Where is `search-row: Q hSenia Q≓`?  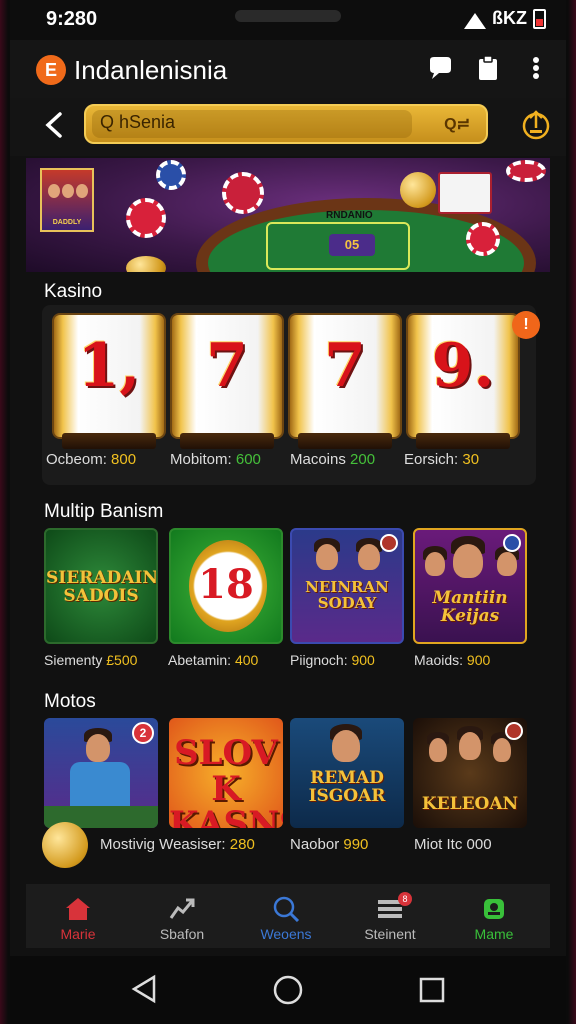
search-row: Q hSenia Q≓ is located at coordinates (288, 127).